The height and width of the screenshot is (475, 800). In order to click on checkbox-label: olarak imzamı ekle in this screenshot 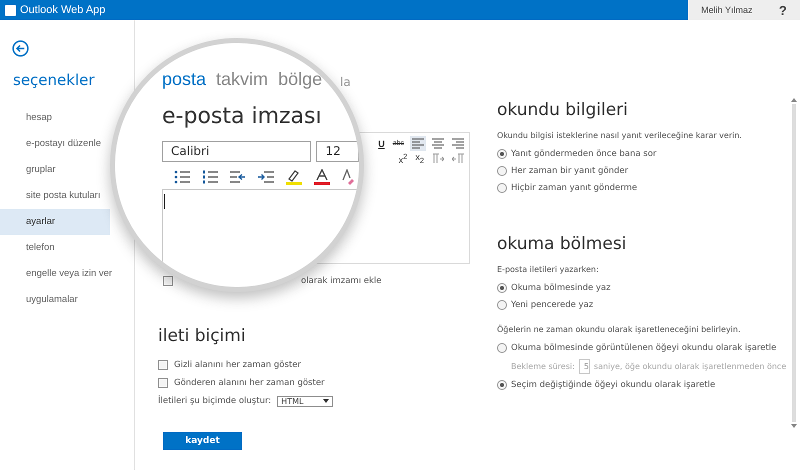, I will do `click(341, 281)`.